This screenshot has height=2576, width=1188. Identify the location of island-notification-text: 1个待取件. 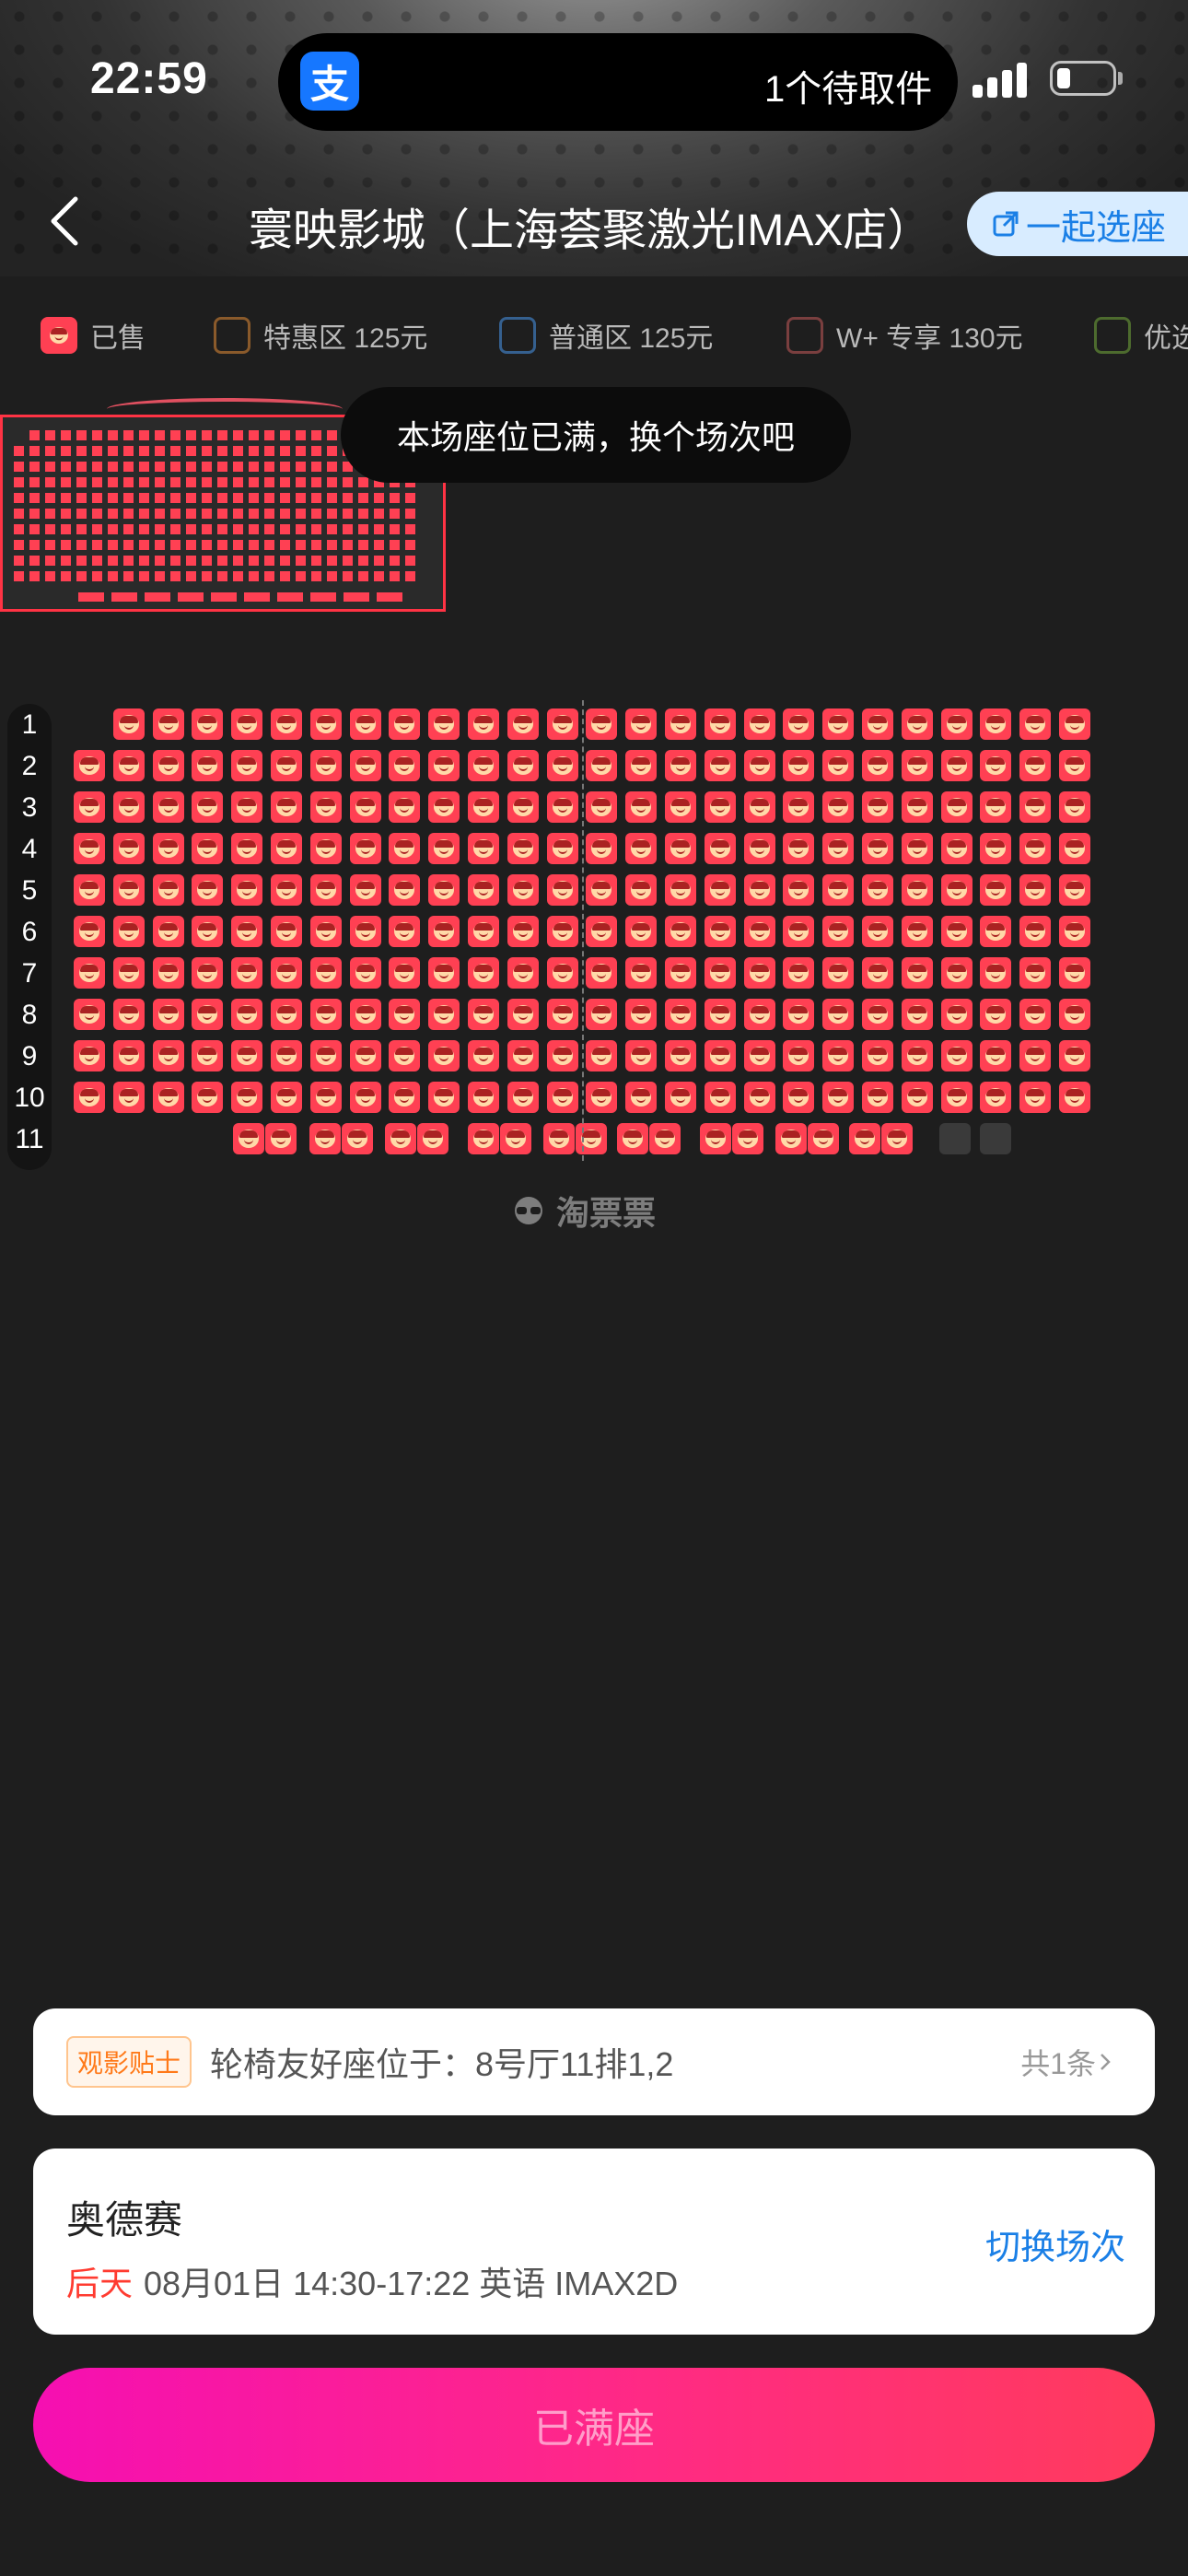
(848, 85).